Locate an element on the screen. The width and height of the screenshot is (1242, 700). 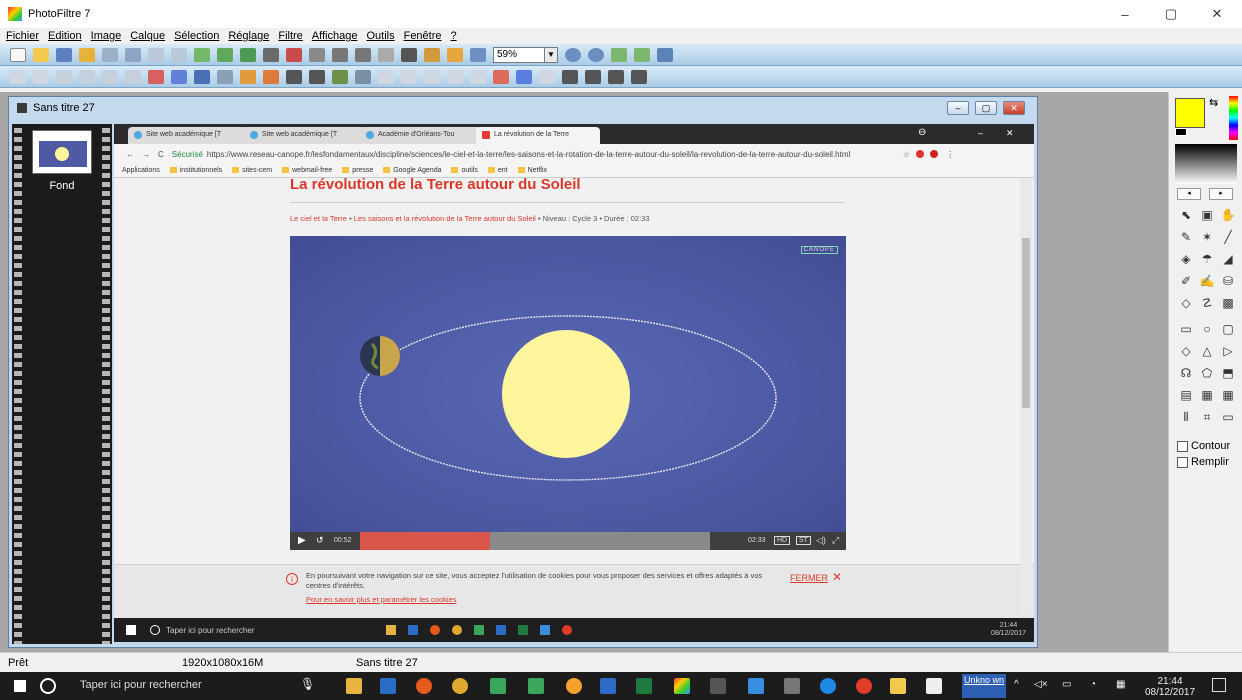
edge-icon is located at coordinates (828, 686).